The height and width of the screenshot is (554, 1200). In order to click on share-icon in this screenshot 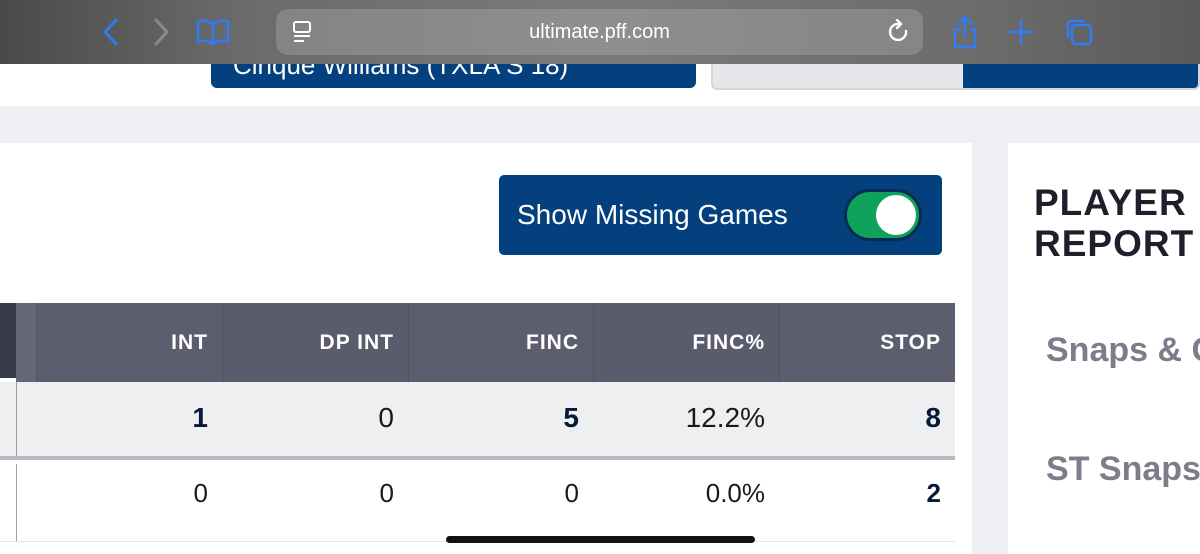, I will do `click(965, 32)`.